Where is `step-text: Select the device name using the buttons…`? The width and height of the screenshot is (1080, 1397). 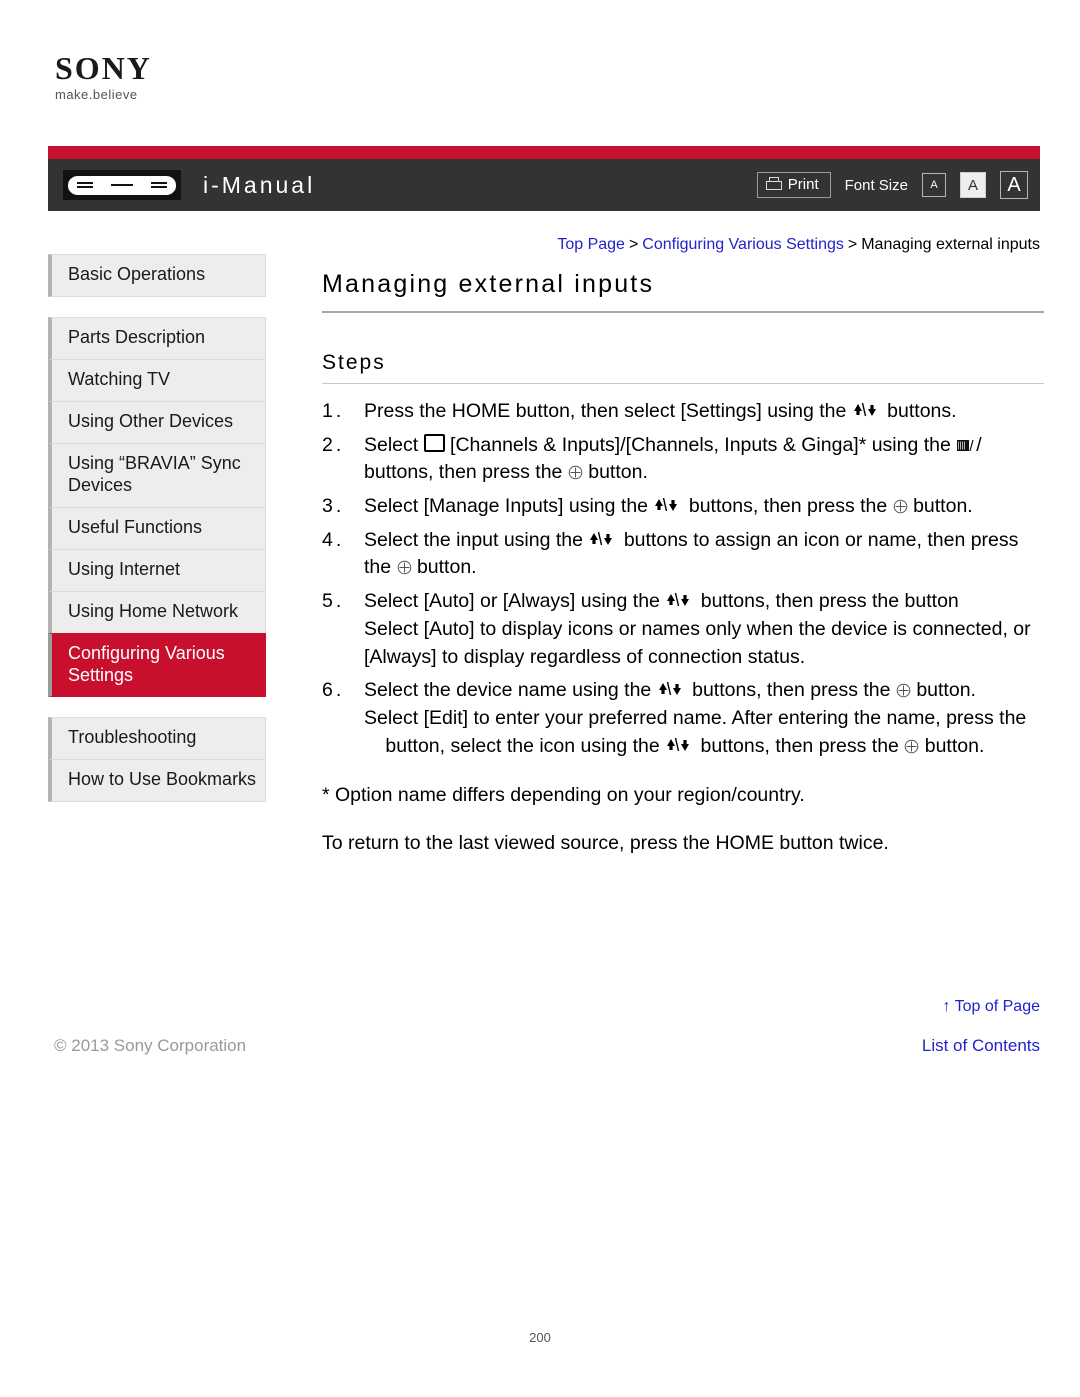
step-text: Select the device name using the buttons… is located at coordinates (695, 718).